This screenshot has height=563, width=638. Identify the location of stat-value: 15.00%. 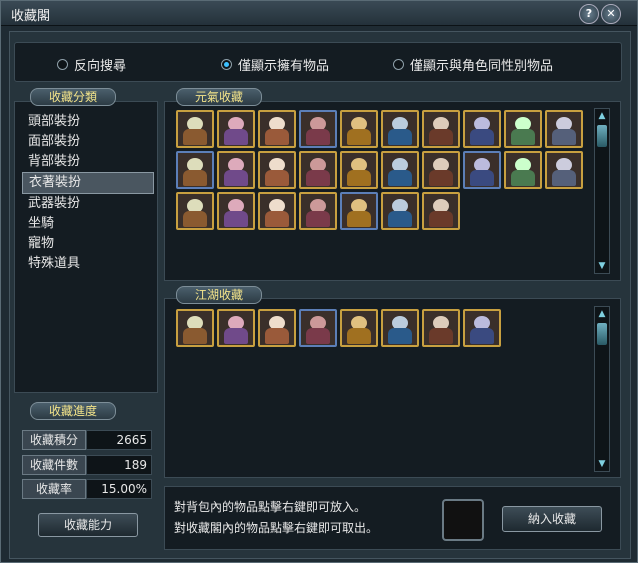
(119, 489).